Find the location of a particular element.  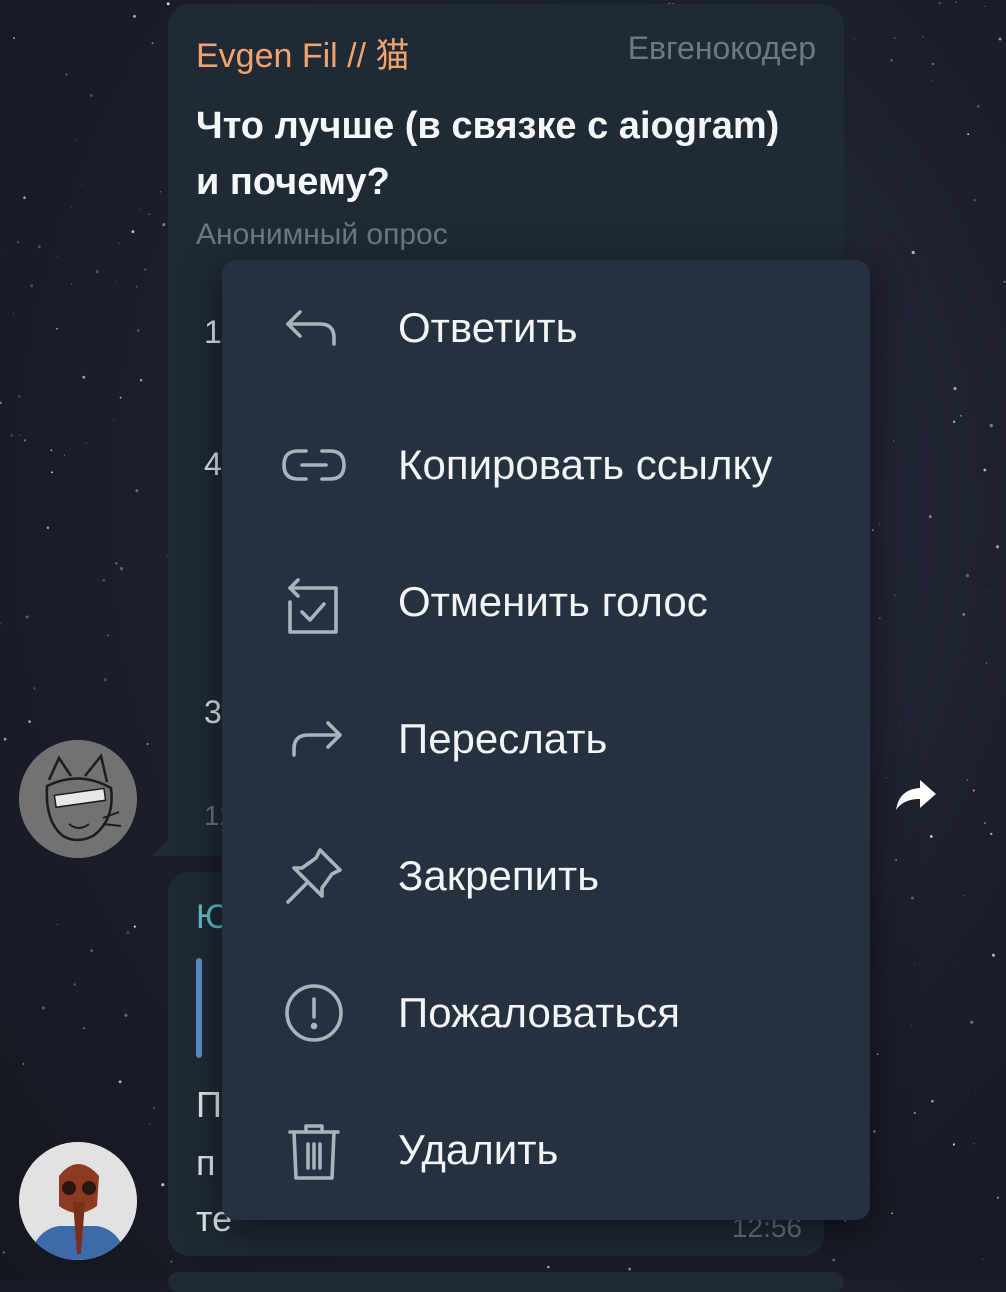

menu-item-pin: Закрепить is located at coordinates (546, 876).